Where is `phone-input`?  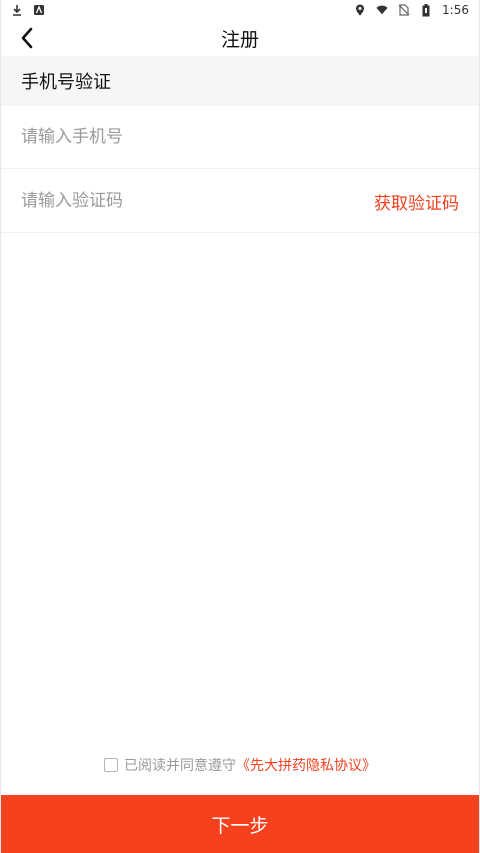 phone-input is located at coordinates (240, 137).